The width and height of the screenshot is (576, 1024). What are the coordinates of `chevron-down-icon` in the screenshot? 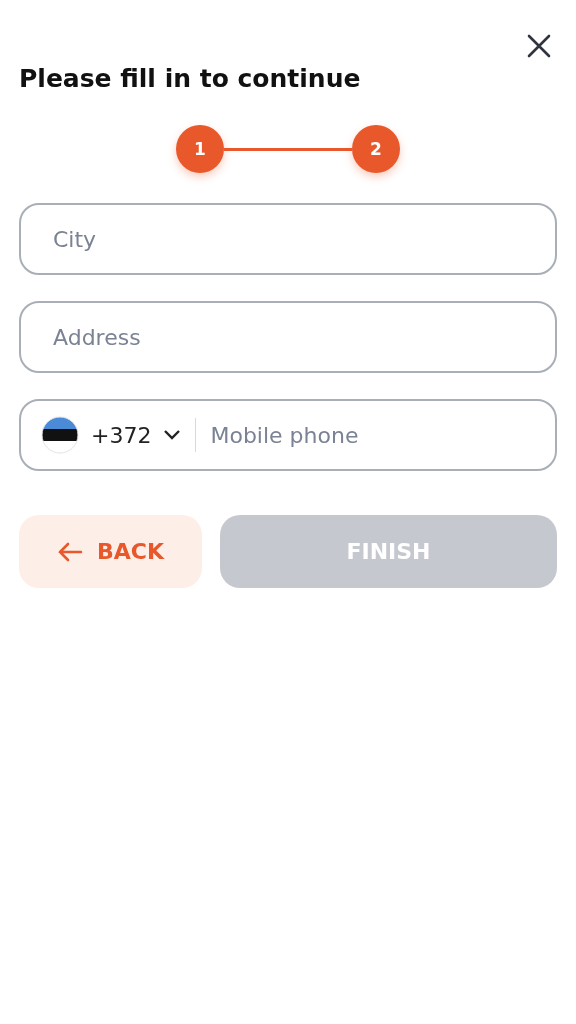 It's located at (172, 435).